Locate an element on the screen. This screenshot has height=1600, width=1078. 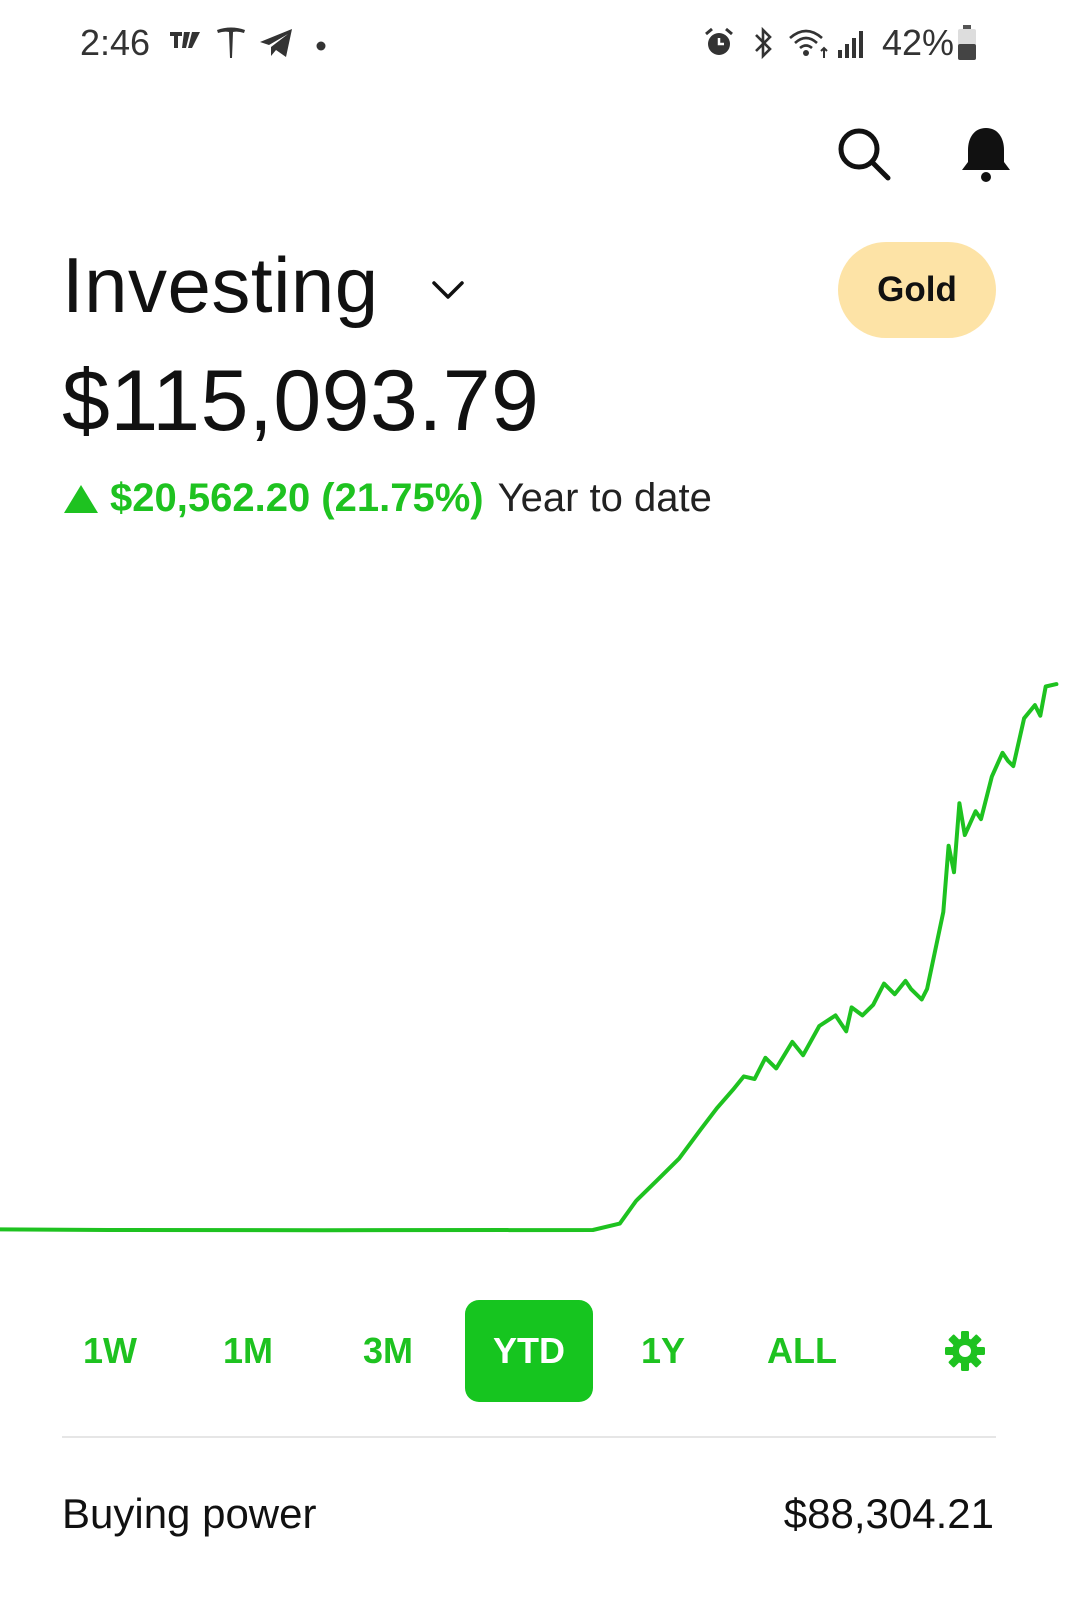
battery-icon is located at coordinates (967, 45).